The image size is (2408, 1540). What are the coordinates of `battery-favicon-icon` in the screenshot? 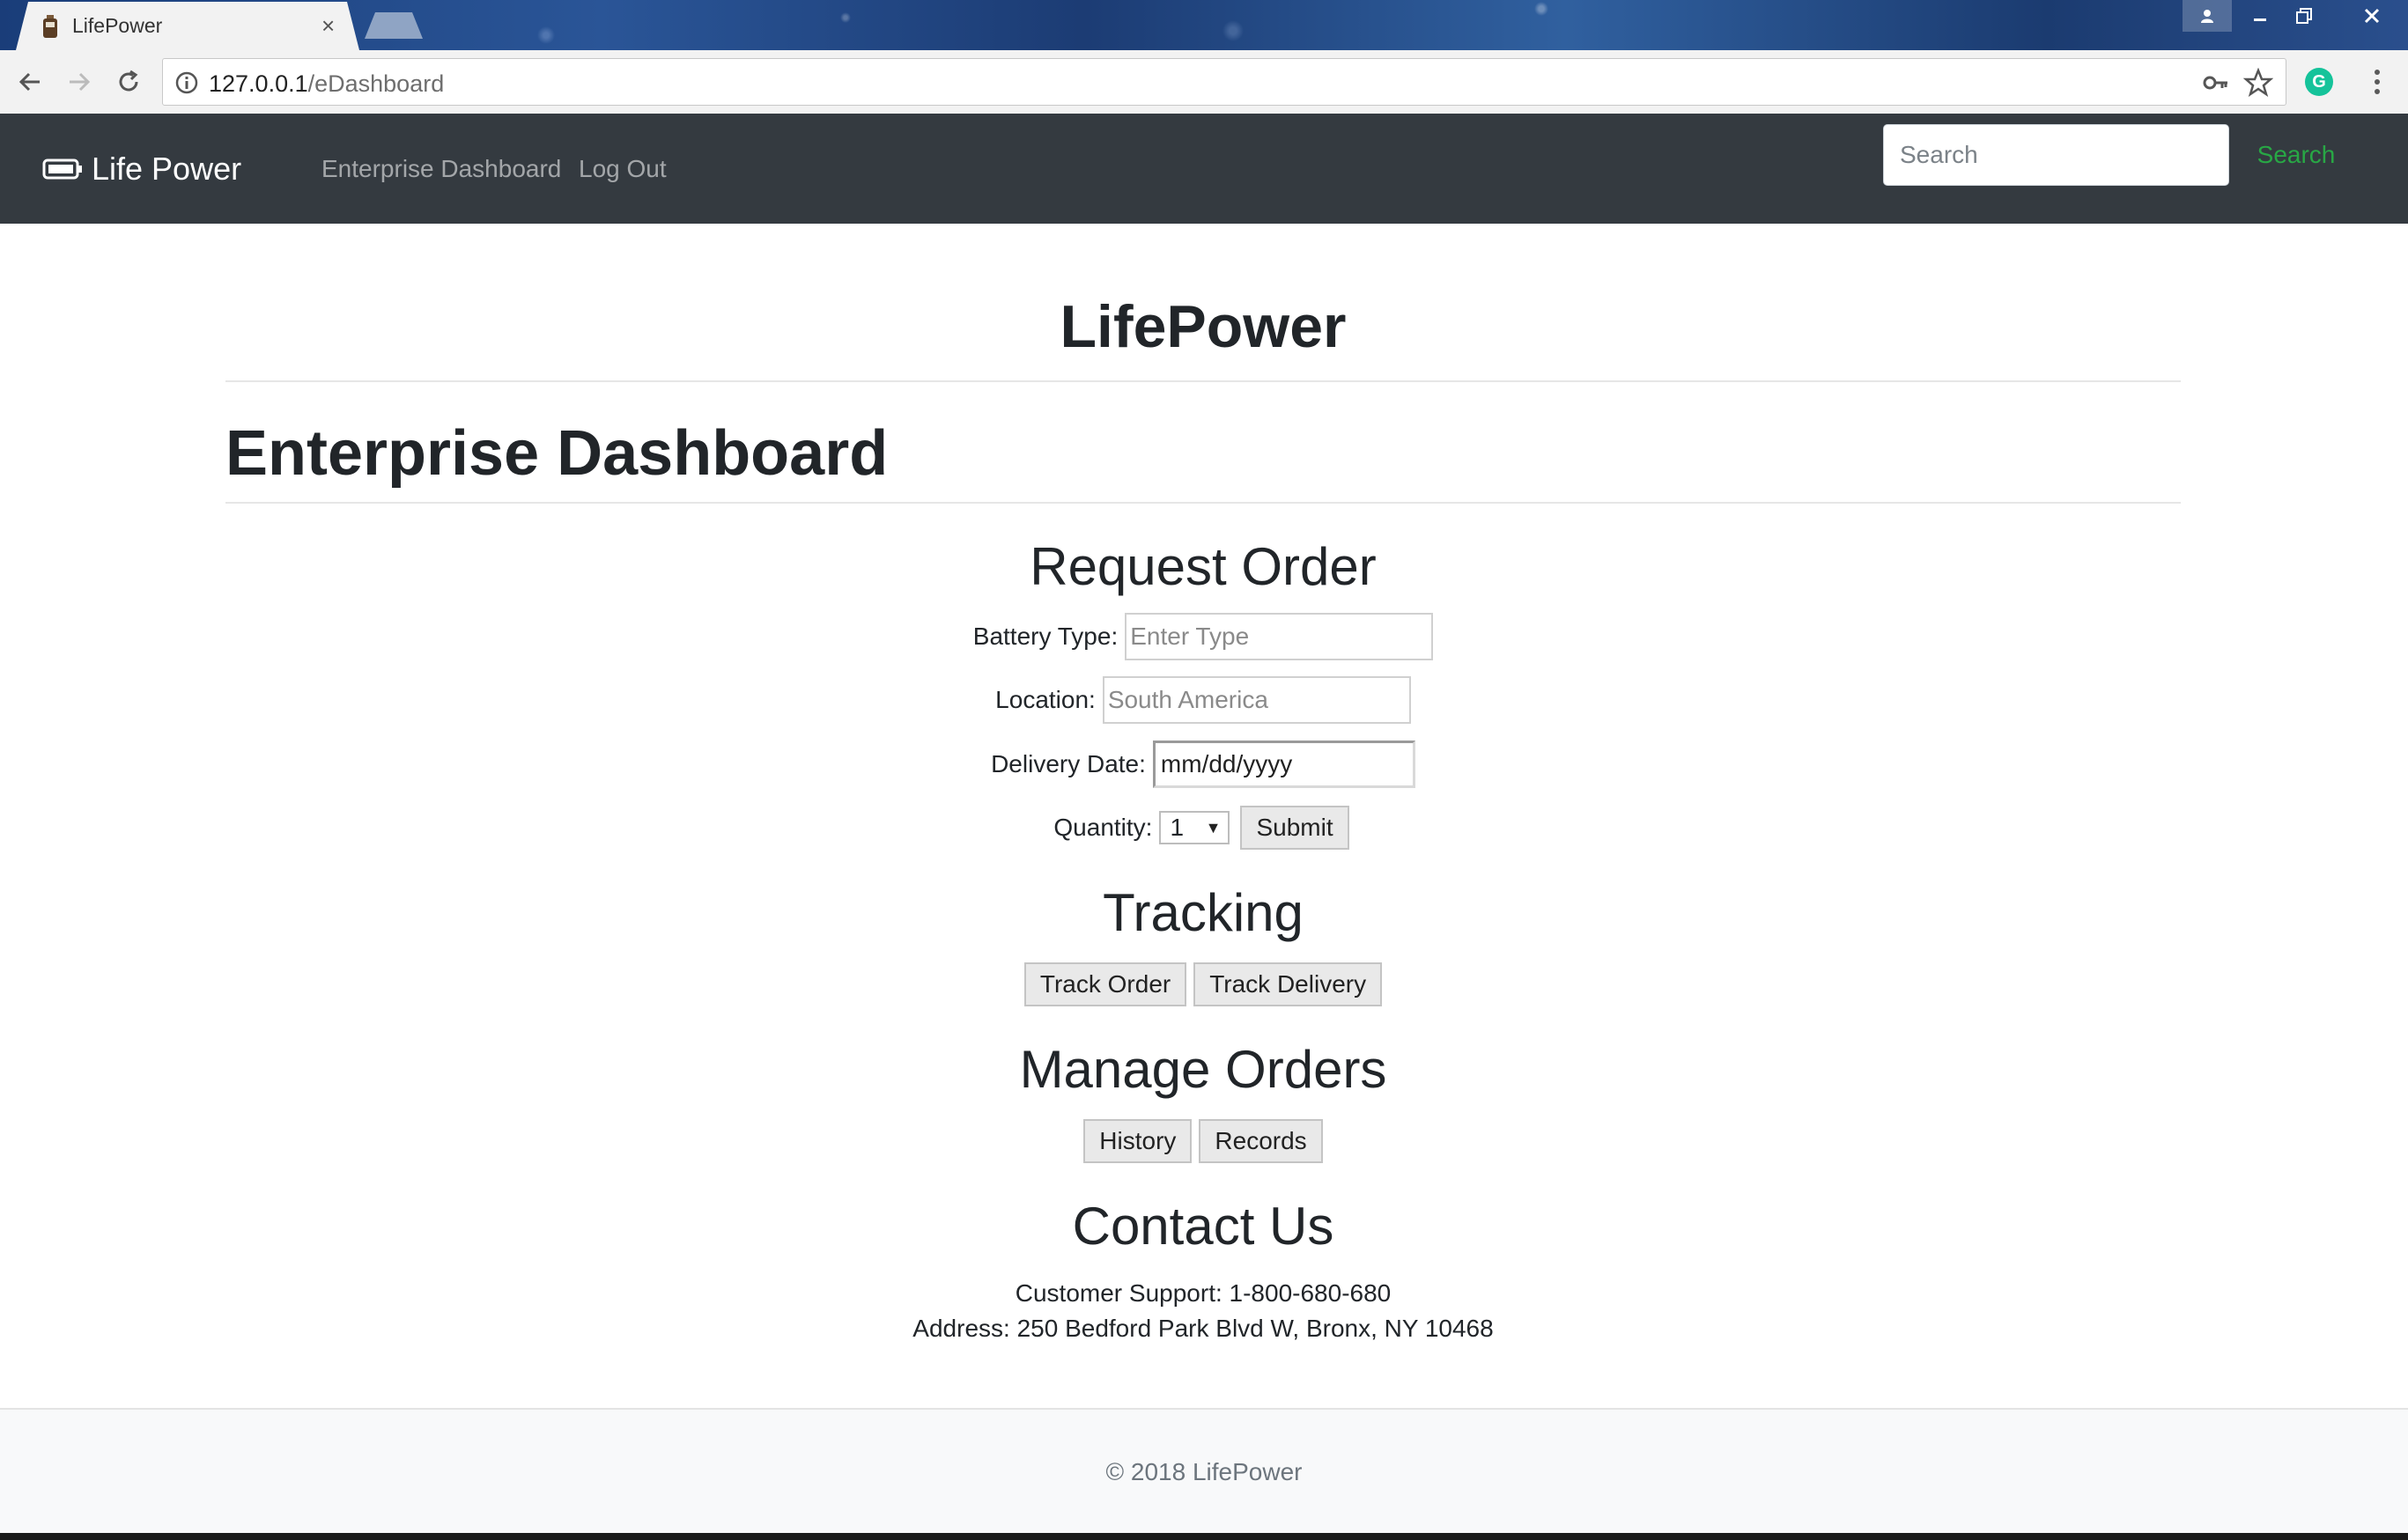 It's located at (50, 26).